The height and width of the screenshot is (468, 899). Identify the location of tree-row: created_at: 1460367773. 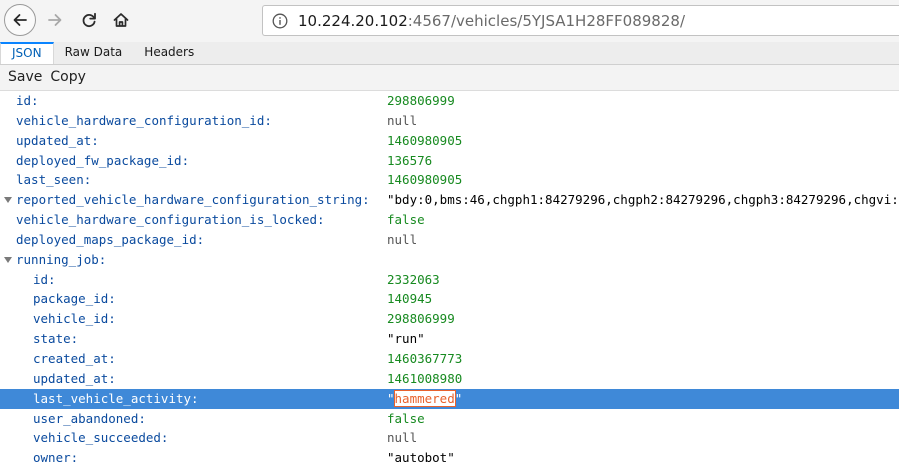
(449, 359).